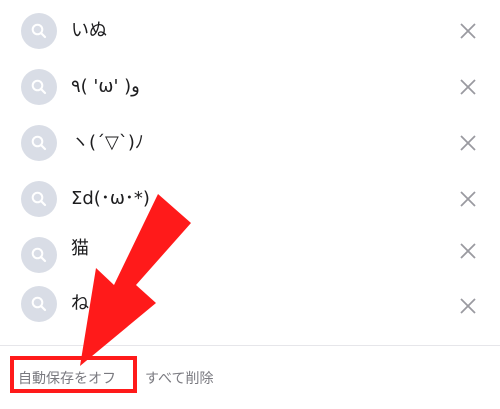 The image size is (500, 409). What do you see at coordinates (107, 142) in the screenshot?
I see `history-row-label: ヽ(´▽`)ﾉ` at bounding box center [107, 142].